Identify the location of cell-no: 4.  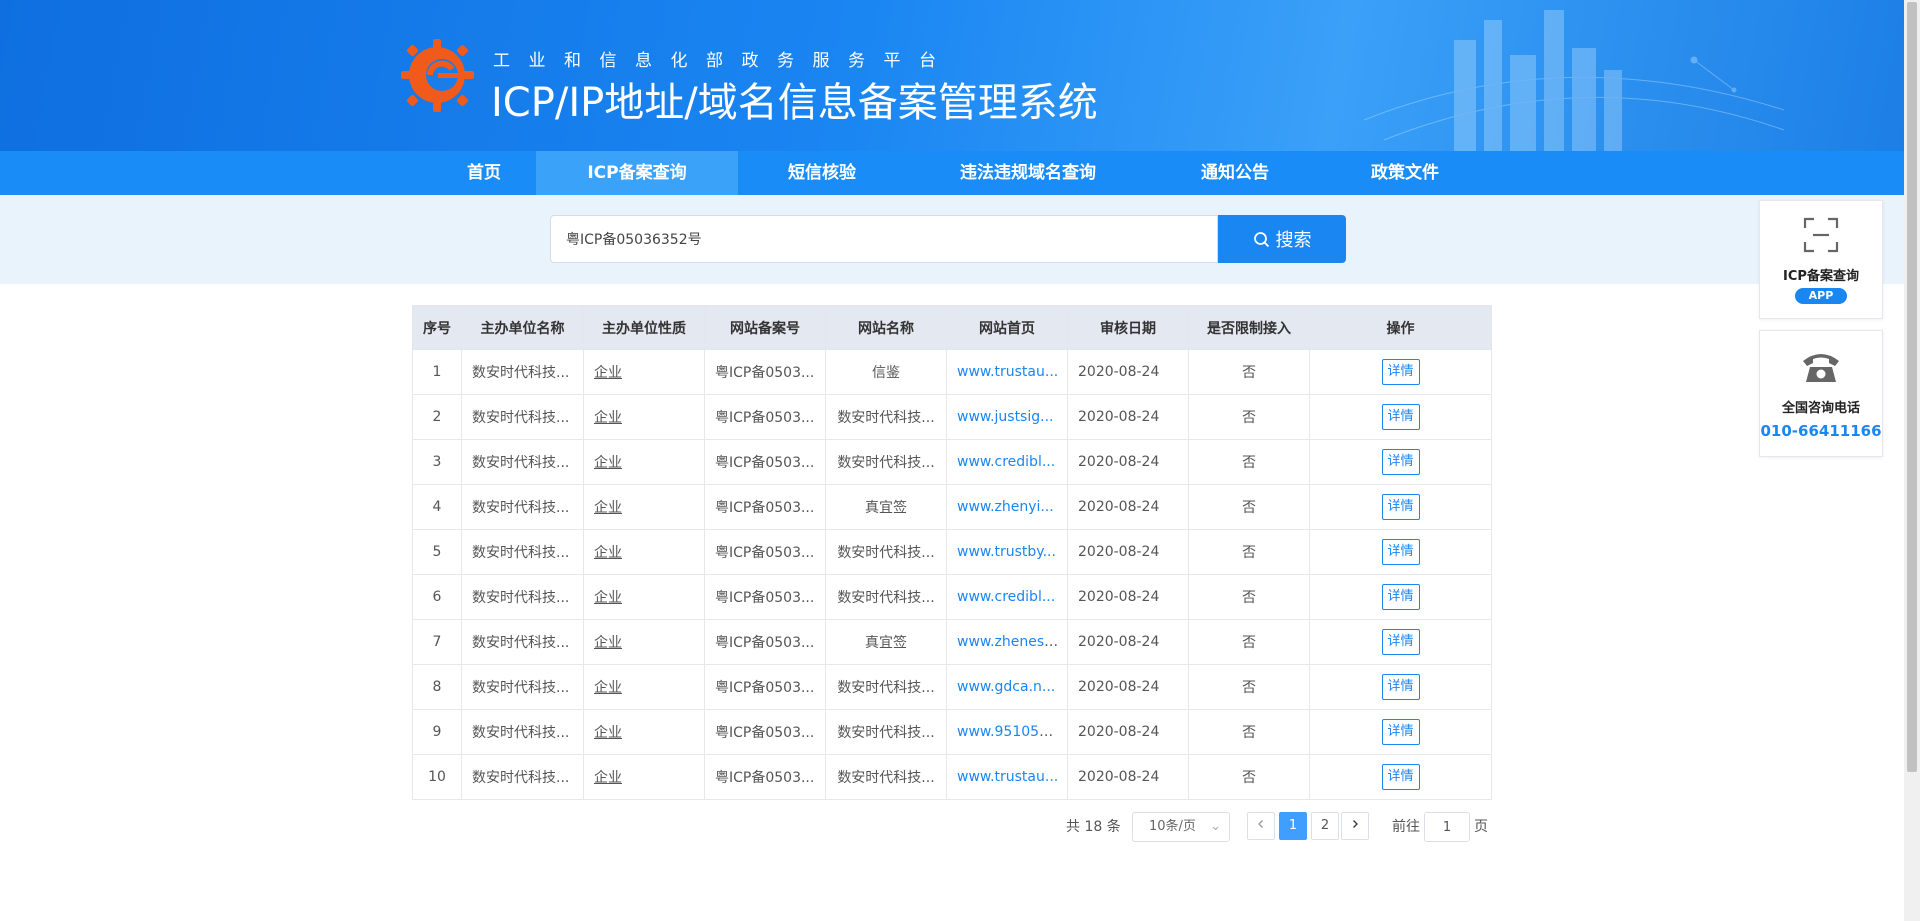
(437, 507).